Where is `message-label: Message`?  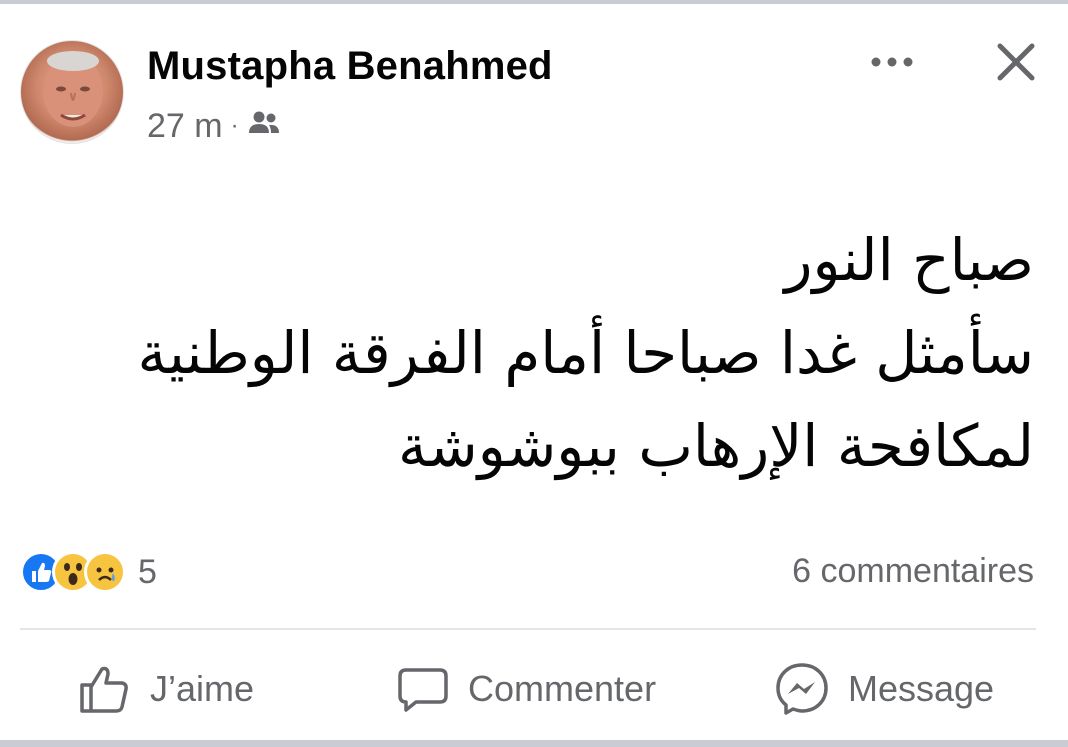 message-label: Message is located at coordinates (921, 688).